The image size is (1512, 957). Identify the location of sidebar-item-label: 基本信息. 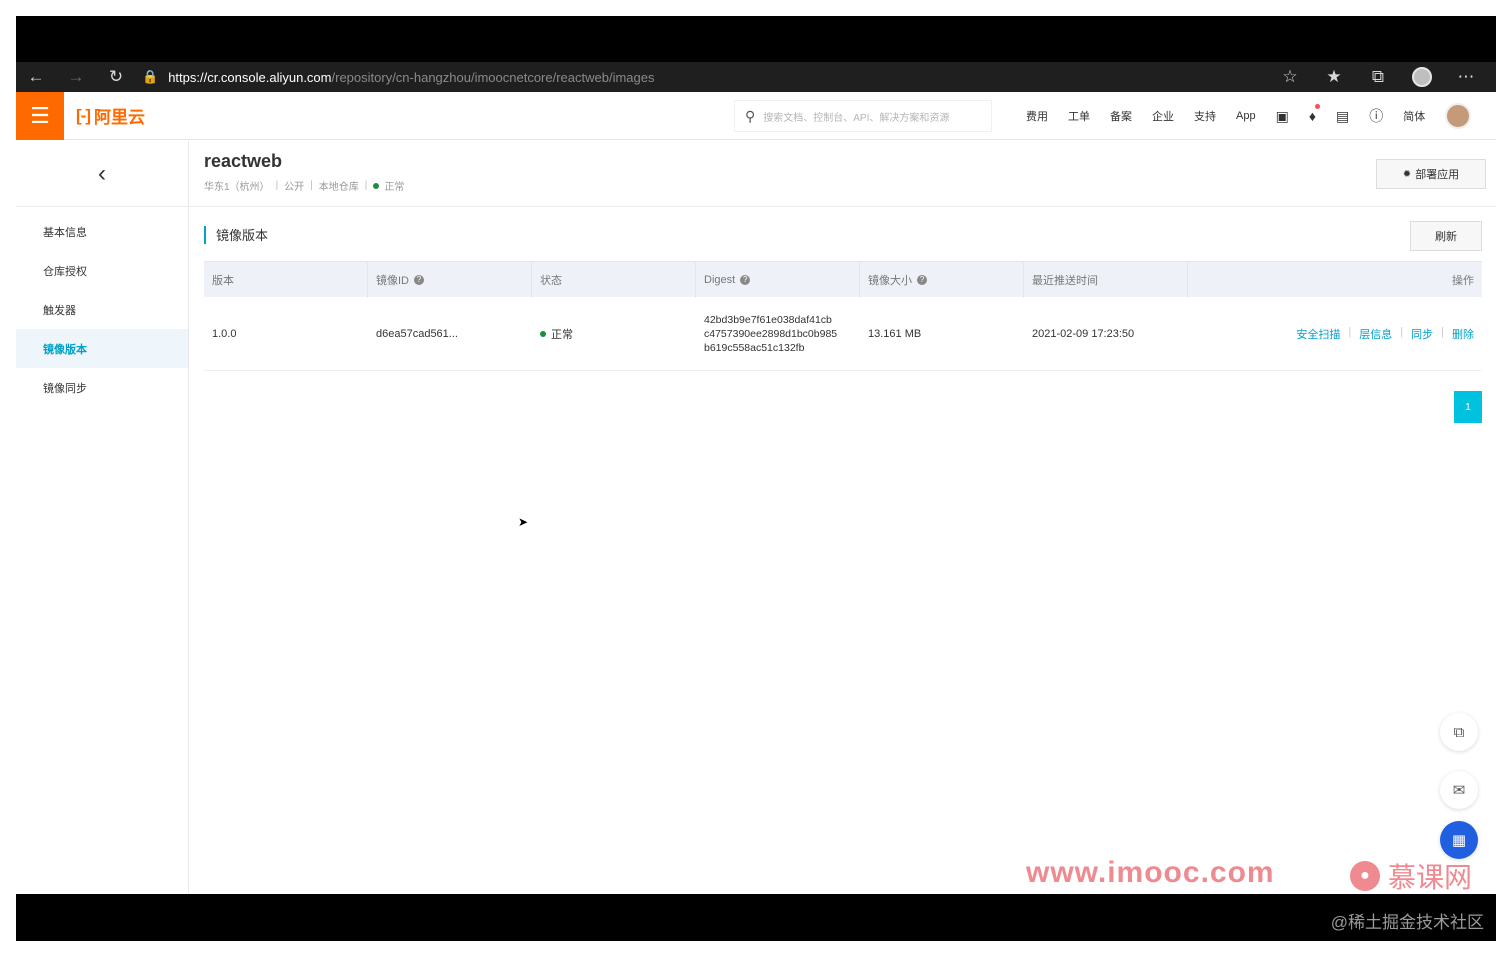
(65, 232).